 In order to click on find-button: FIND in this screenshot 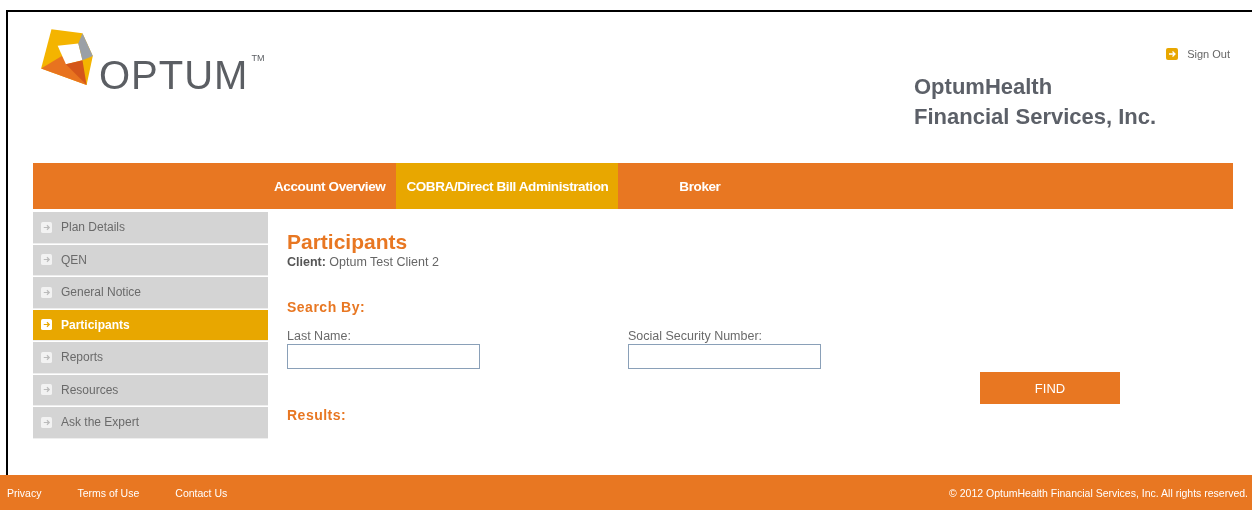, I will do `click(1050, 388)`.